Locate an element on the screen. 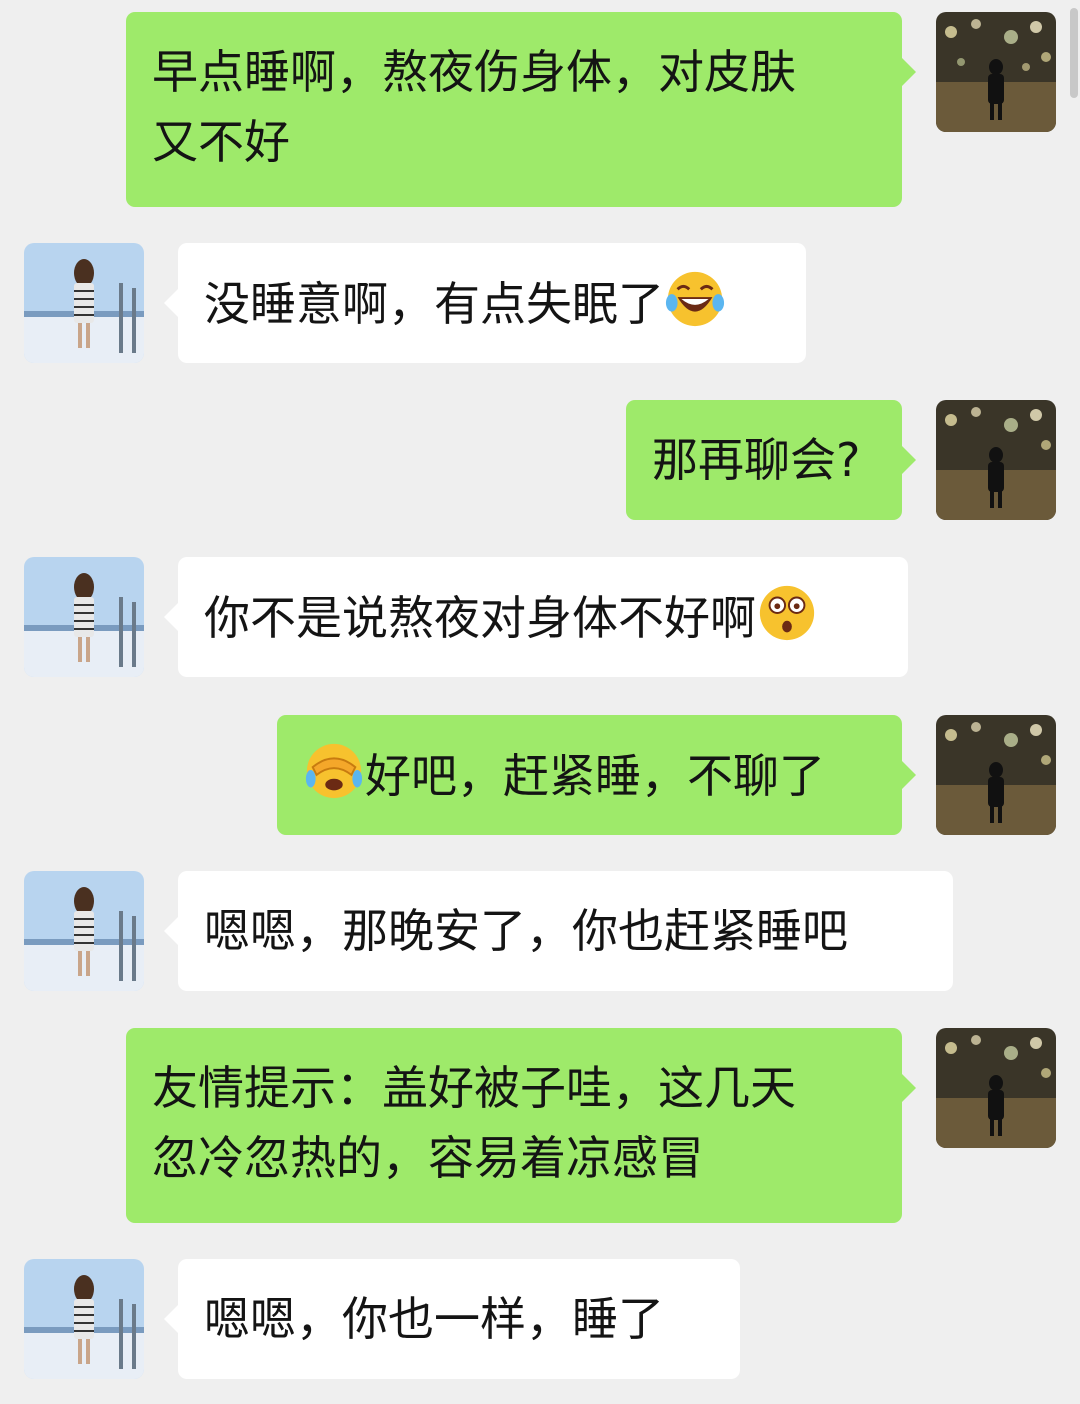 This screenshot has height=1404, width=1080. message-bubble-incoming: 嗯嗯，你也一样，睡了 is located at coordinates (452, 1319).